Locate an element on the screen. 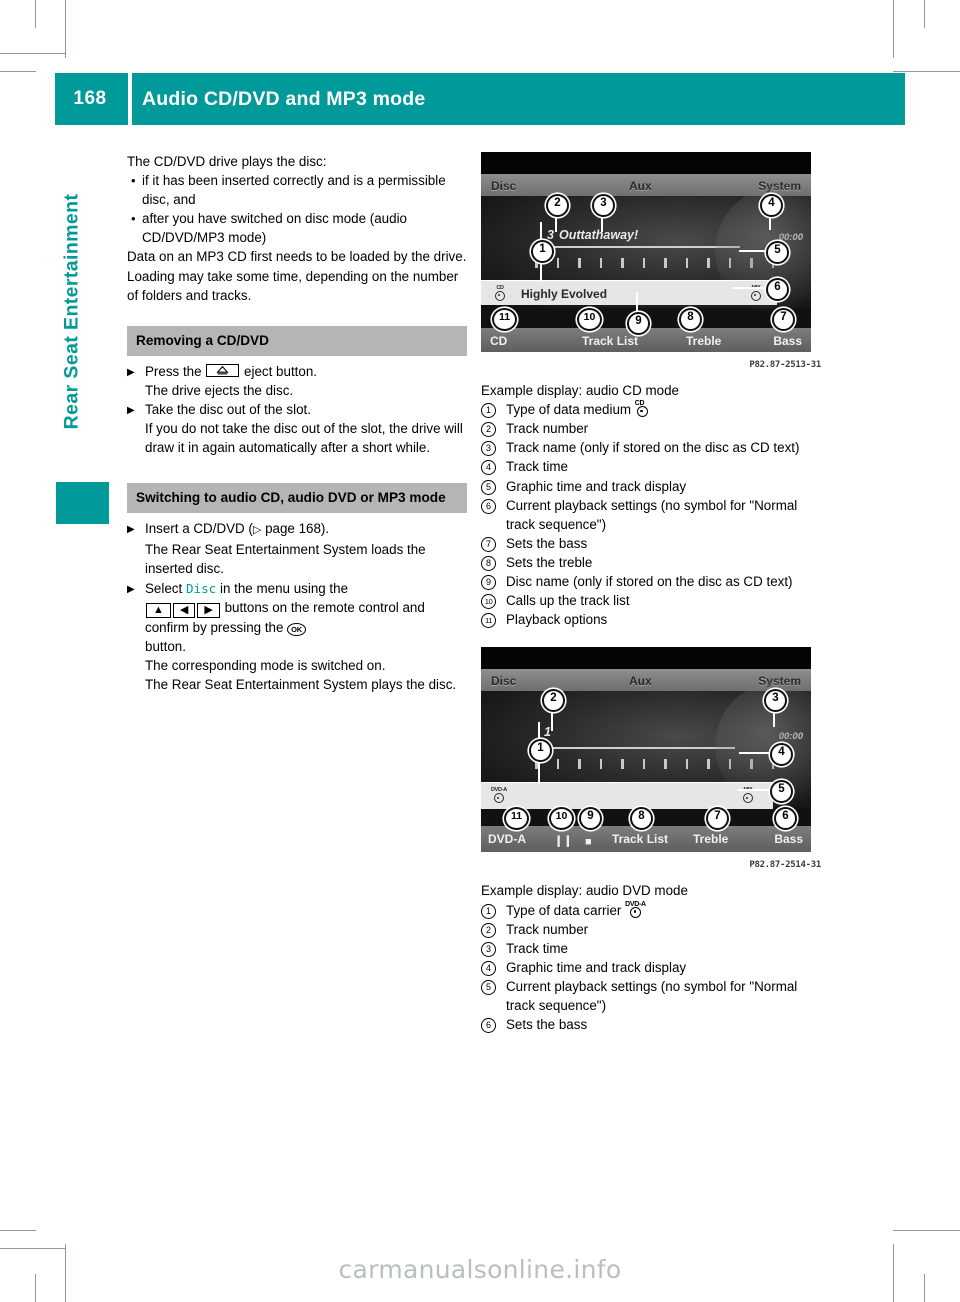  legend-item-4: 4 Graphic time and track display is located at coordinates (651, 967).